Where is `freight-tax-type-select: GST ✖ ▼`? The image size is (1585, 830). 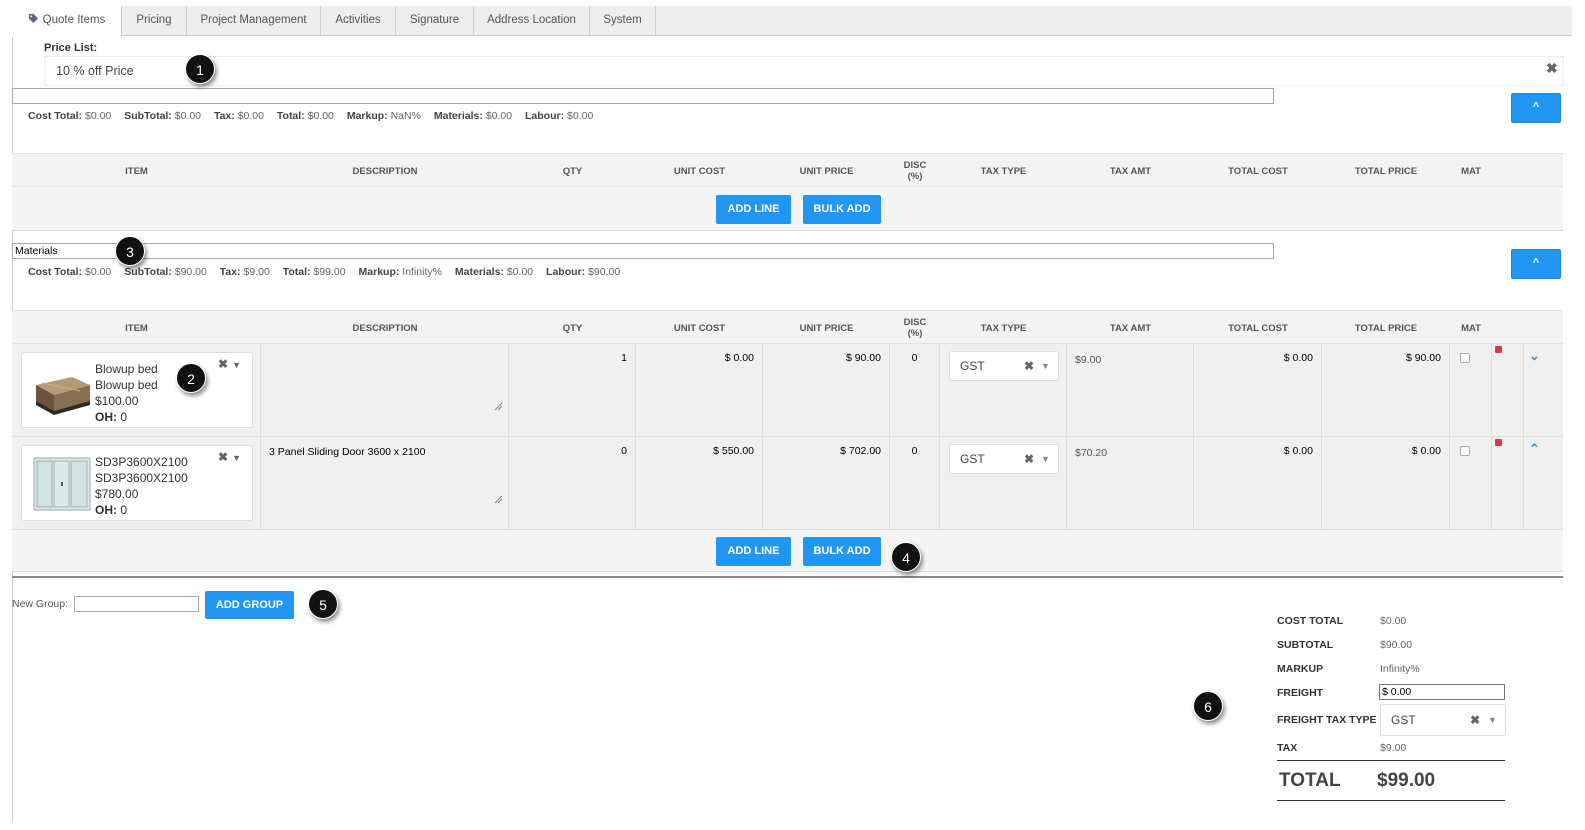
freight-tax-type-select: GST ✖ ▼ is located at coordinates (1443, 720).